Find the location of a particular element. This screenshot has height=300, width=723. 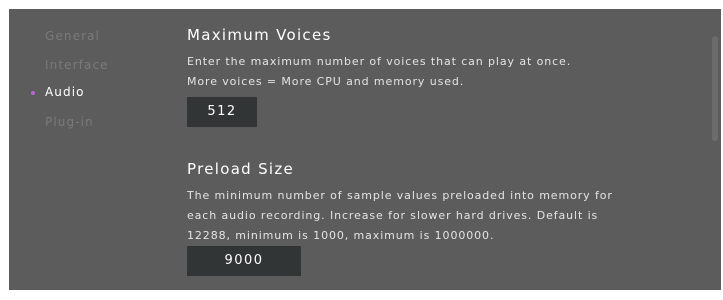

vertical-scrollbar is located at coordinates (715, 149).